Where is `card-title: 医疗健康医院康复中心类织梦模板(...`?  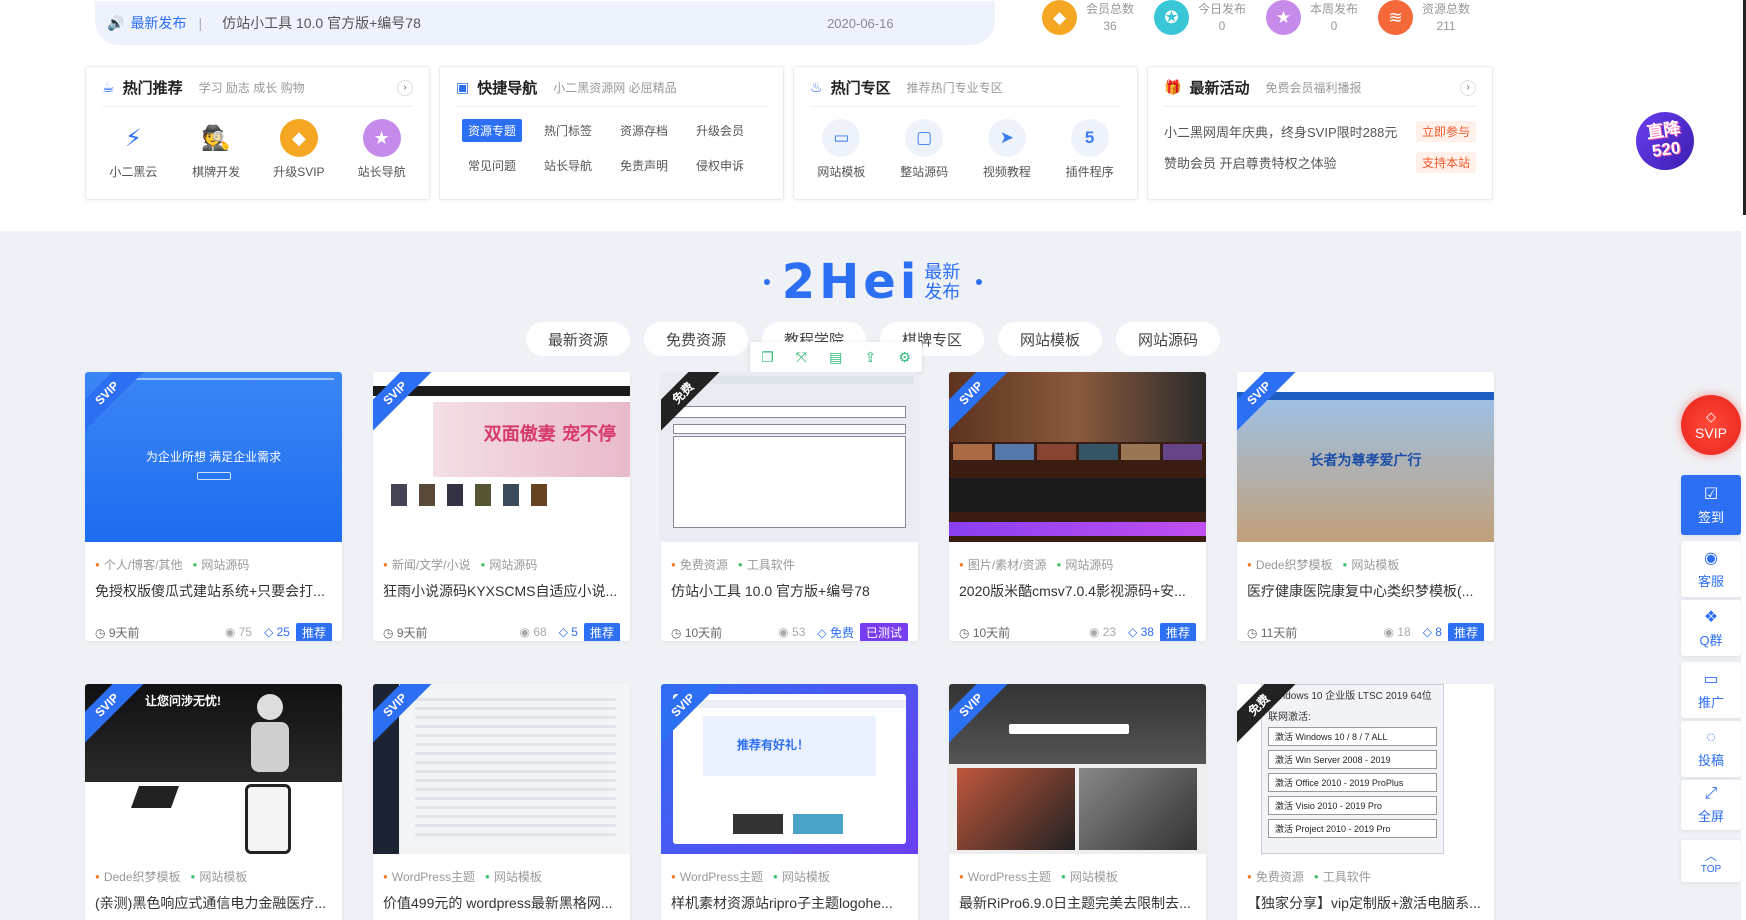
card-title: 医疗健康医院康复中心类织梦模板(... is located at coordinates (1365, 591).